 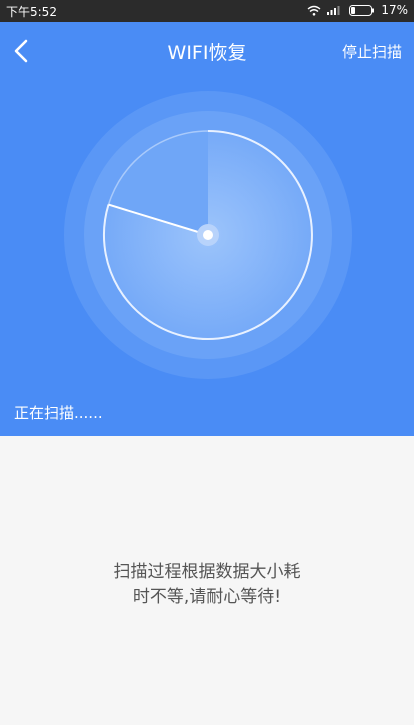 I want to click on status-time: 下午5:52, so click(x=31, y=12).